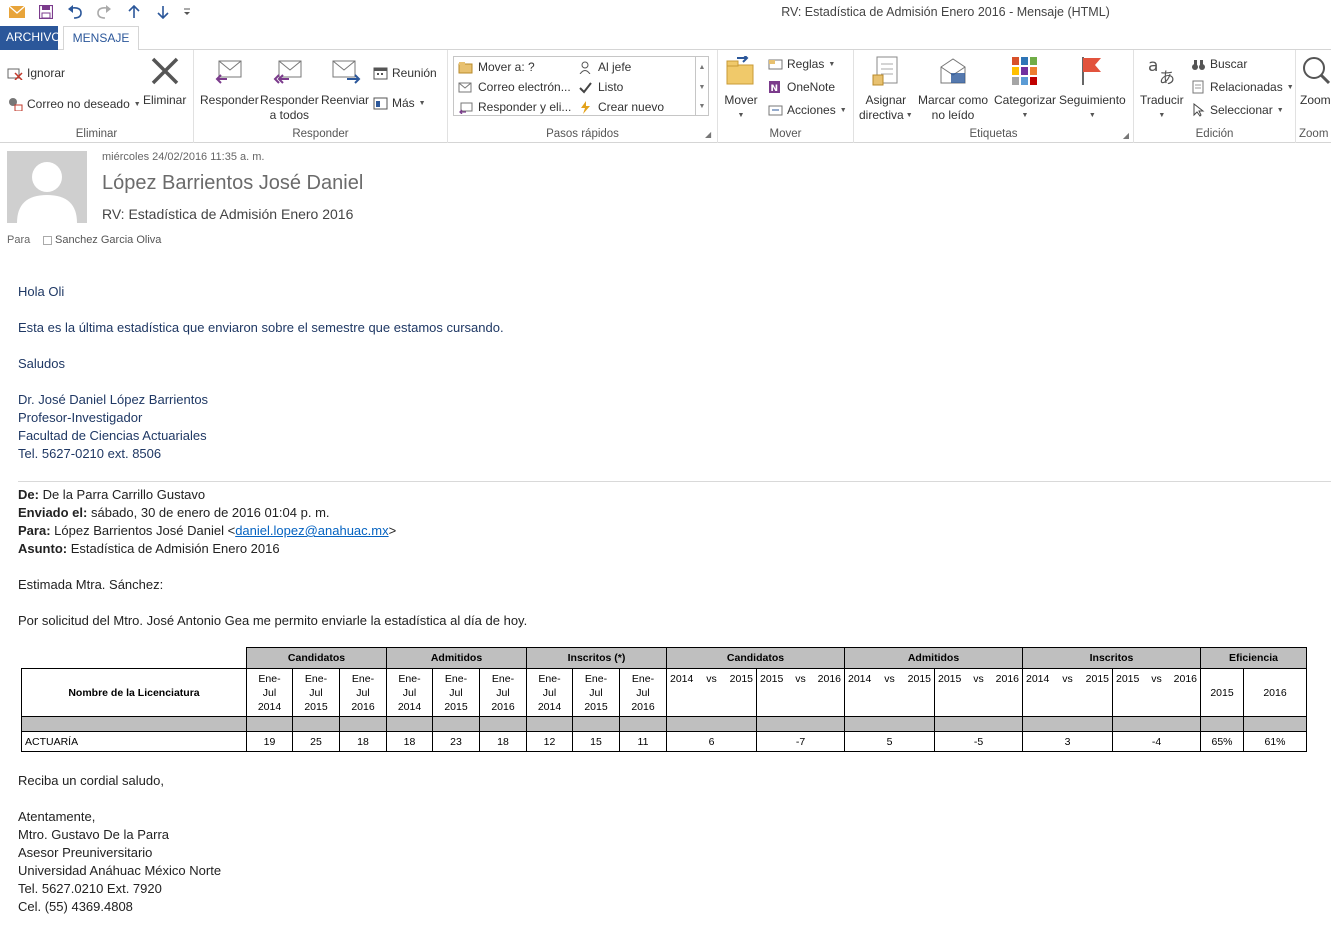 This screenshot has height=928, width=1331. Describe the element at coordinates (741, 88) in the screenshot. I see `move-button: Mover ▼` at that location.